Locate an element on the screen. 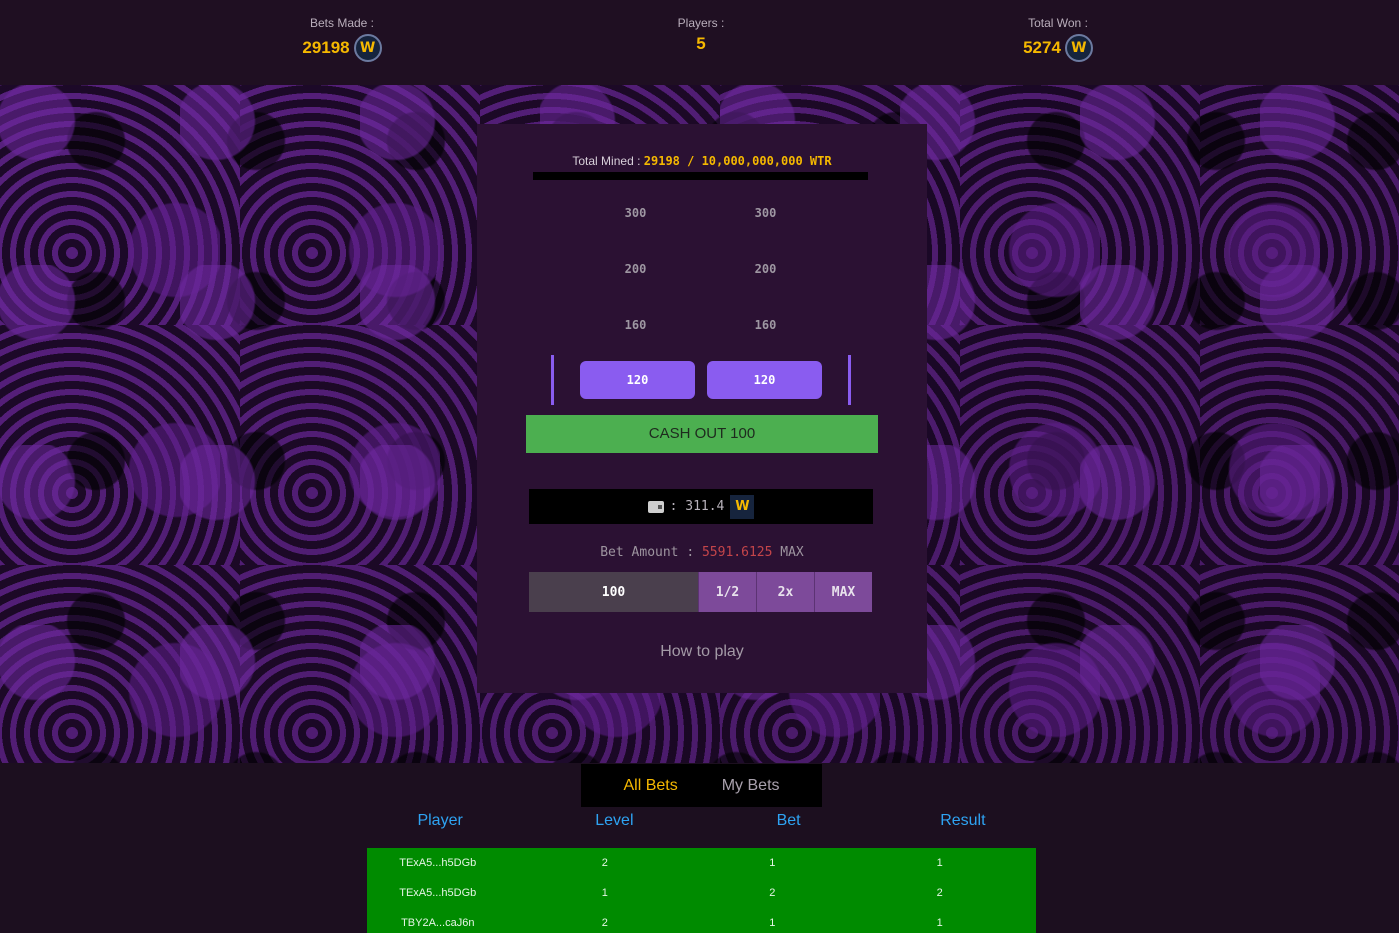  bet-amount-line: Bet Amount : 5591.6125 MAX is located at coordinates (702, 552).